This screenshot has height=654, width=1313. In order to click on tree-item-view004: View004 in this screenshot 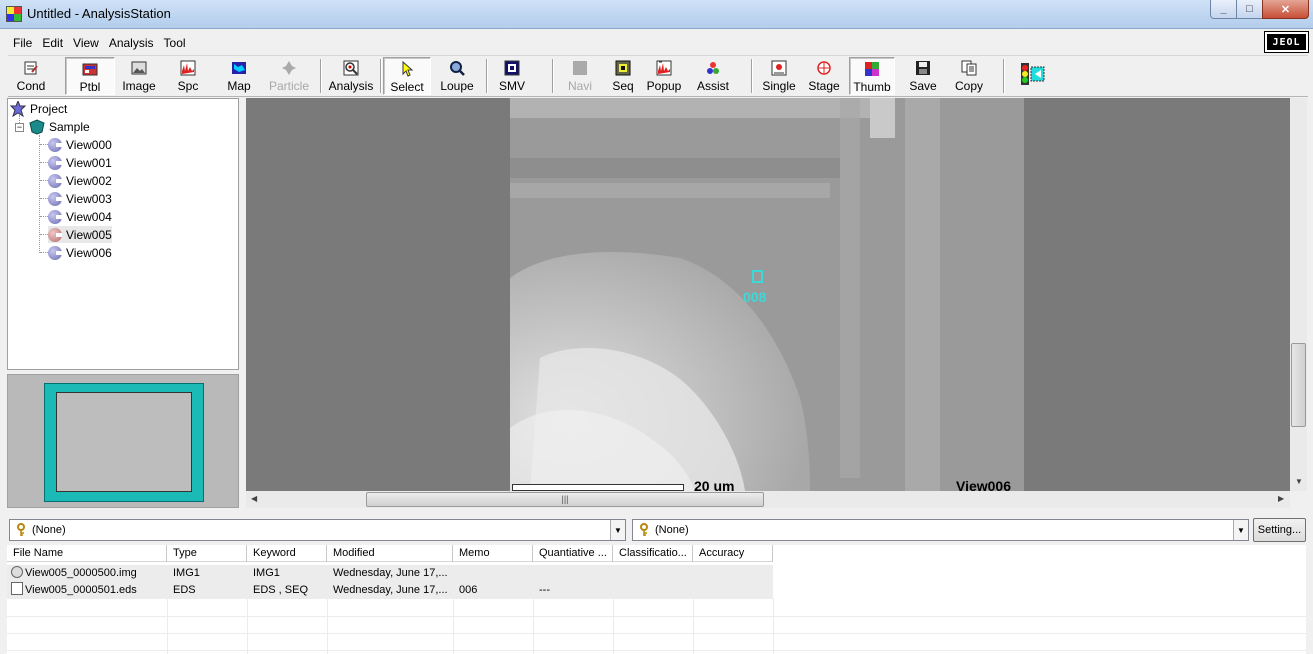, I will do `click(80, 216)`.